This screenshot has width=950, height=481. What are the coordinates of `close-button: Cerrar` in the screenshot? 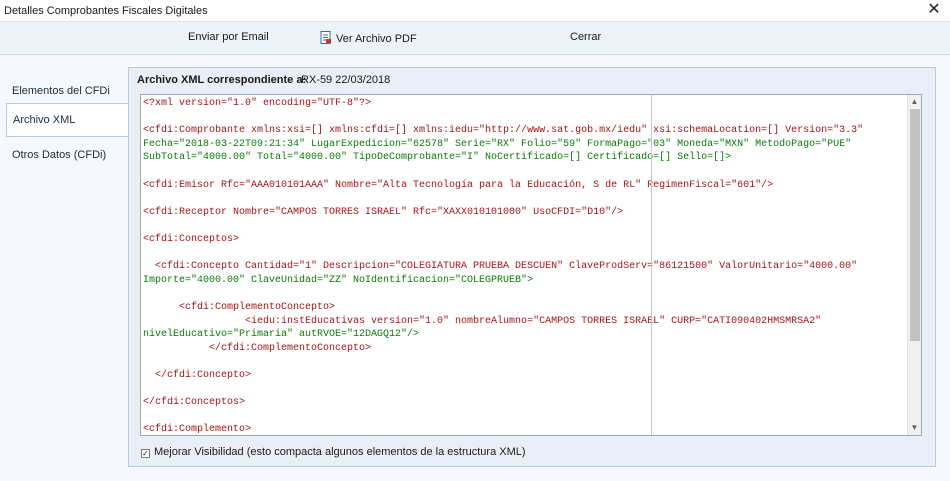 It's located at (585, 37).